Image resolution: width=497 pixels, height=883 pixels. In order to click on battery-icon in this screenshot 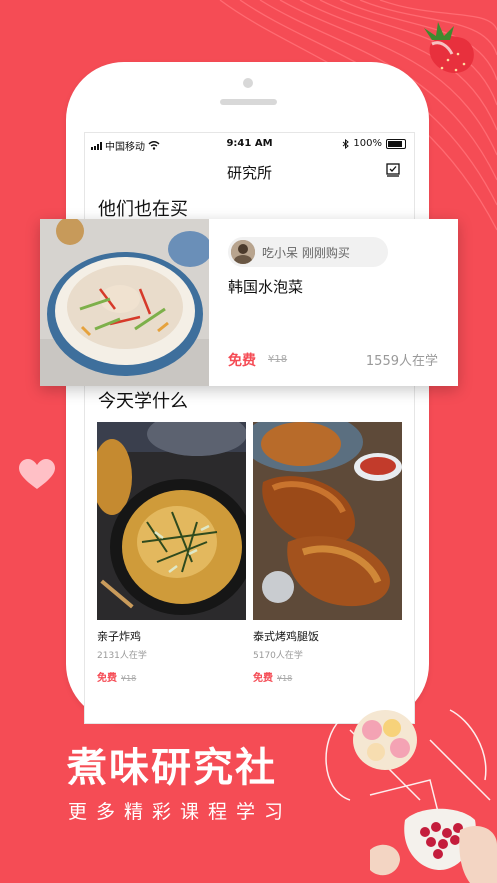, I will do `click(396, 143)`.